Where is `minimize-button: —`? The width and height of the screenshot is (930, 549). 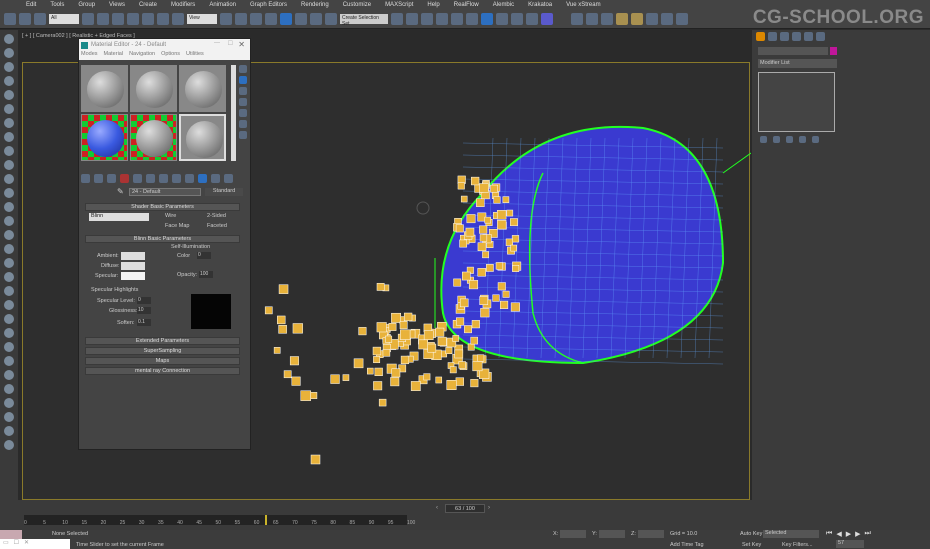
minimize-button: — is located at coordinates (217, 43).